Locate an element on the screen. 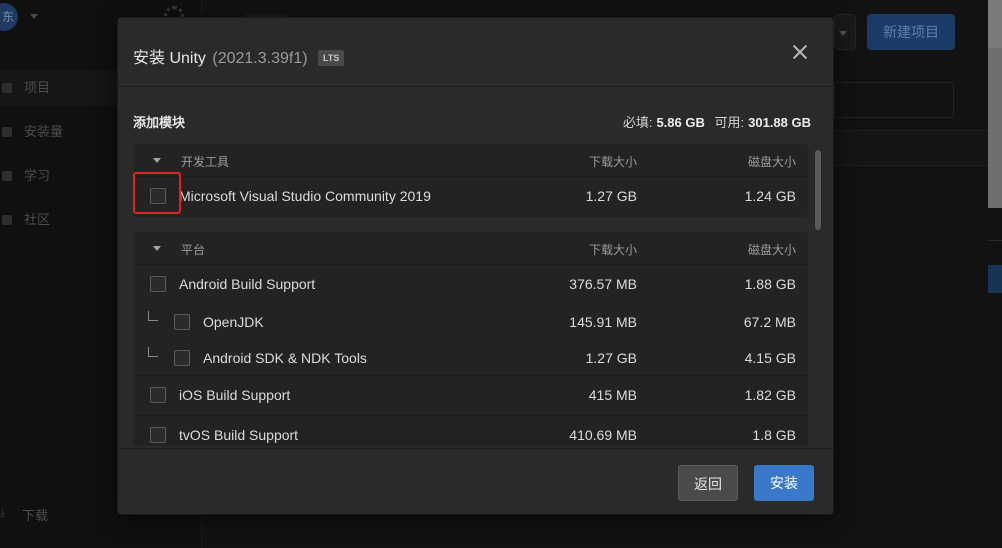 This screenshot has width=1002, height=548. dialog-footer: 返回 安装 is located at coordinates (476, 482).